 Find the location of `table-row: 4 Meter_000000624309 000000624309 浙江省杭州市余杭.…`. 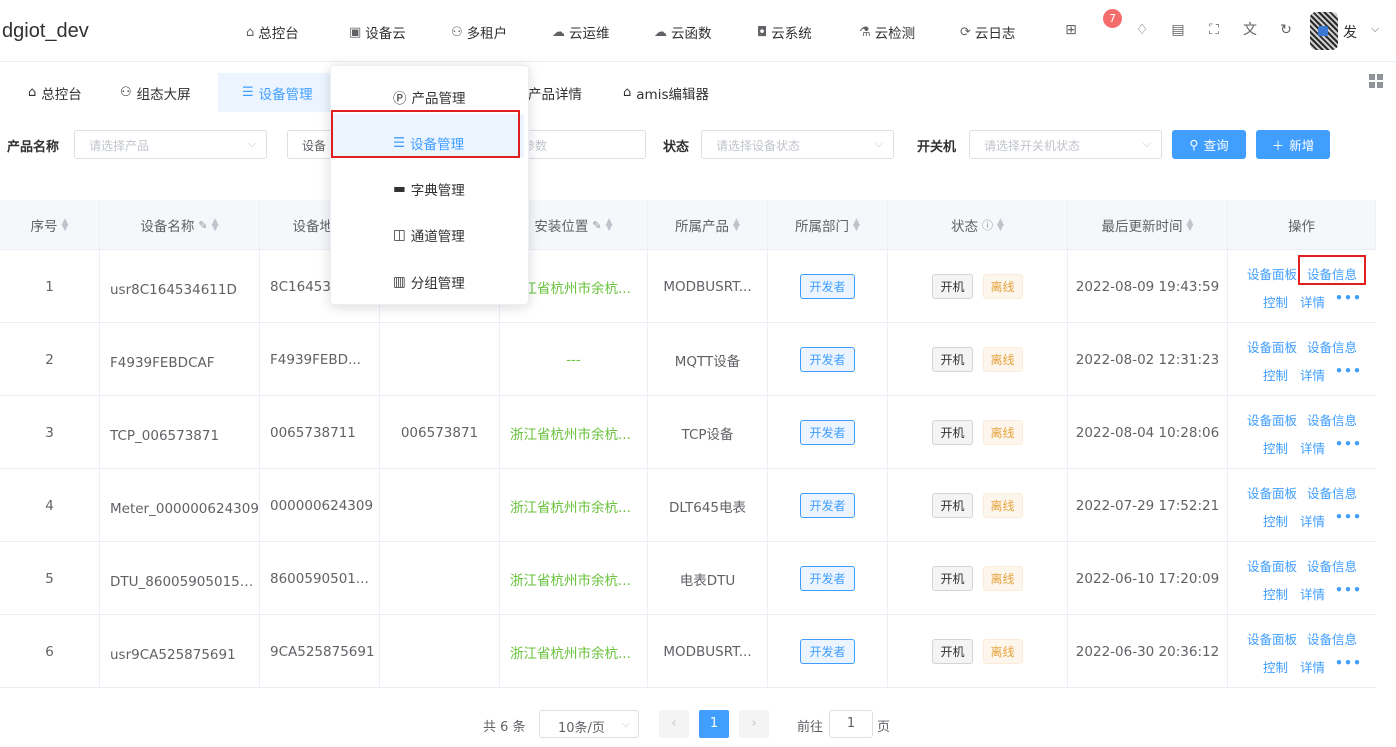

table-row: 4 Meter_000000624309 000000624309 浙江省杭州市余杭.… is located at coordinates (688, 505).